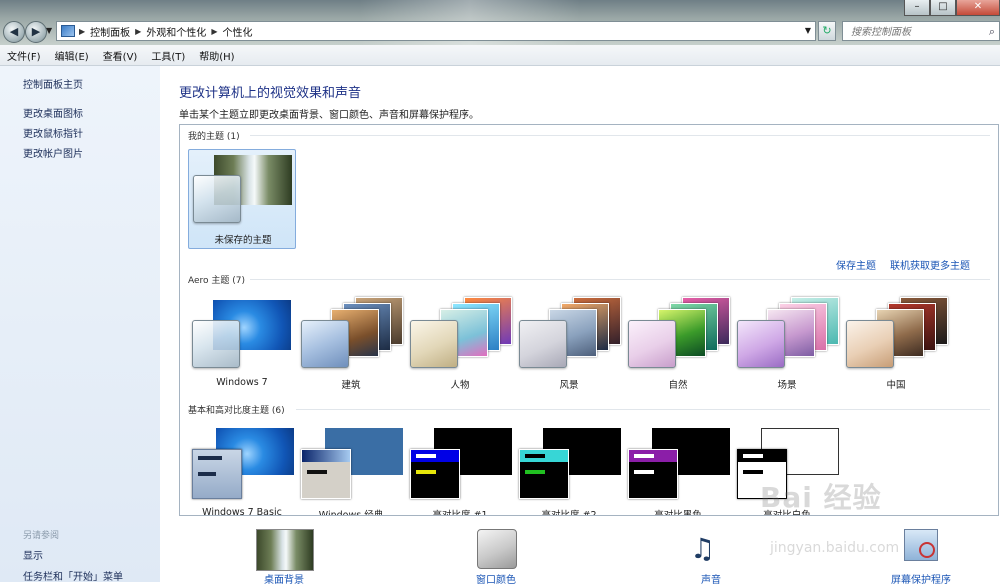  I want to click on search-box: ⌕, so click(921, 31).